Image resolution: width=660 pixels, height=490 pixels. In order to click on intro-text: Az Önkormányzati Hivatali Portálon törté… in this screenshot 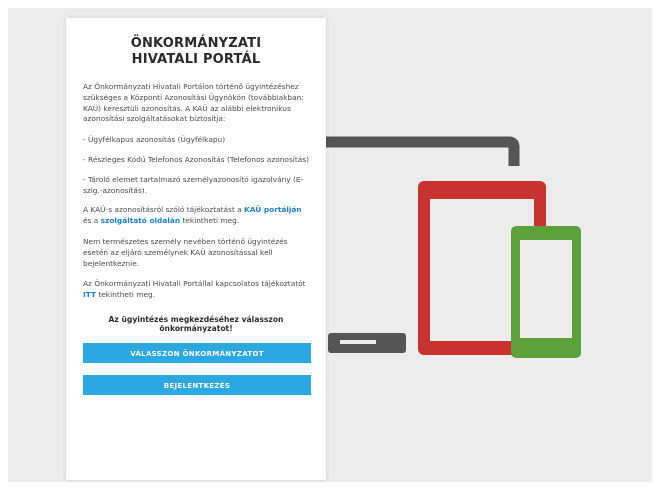, I will do `click(193, 103)`.